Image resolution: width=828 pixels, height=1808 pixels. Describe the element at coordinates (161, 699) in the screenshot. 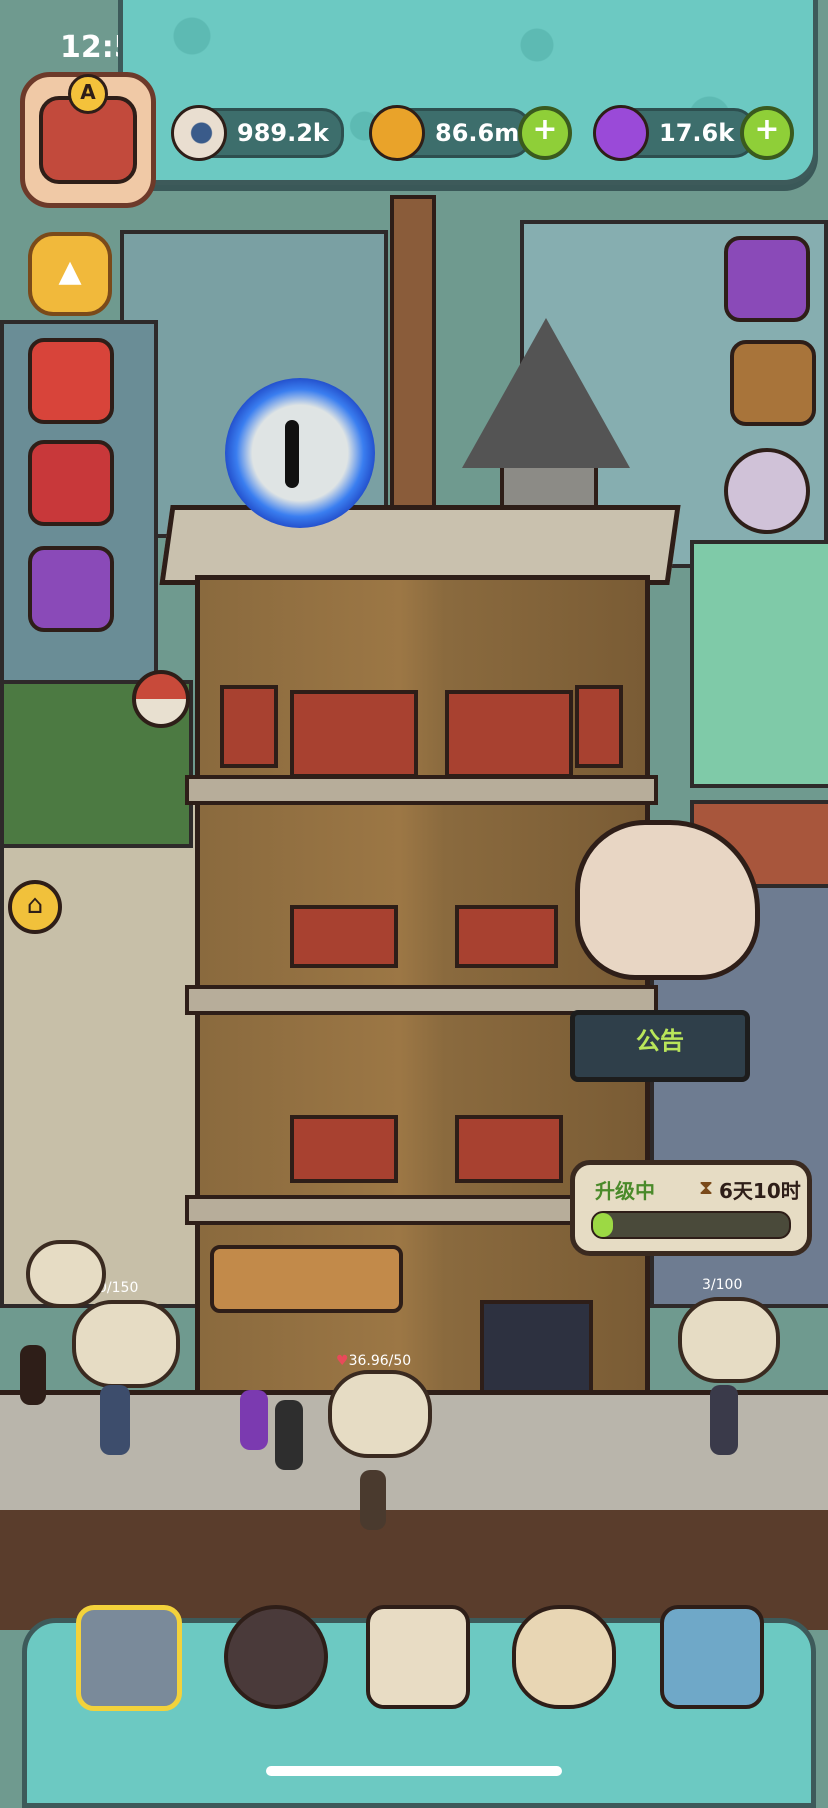

I see `pokeball-icon` at that location.